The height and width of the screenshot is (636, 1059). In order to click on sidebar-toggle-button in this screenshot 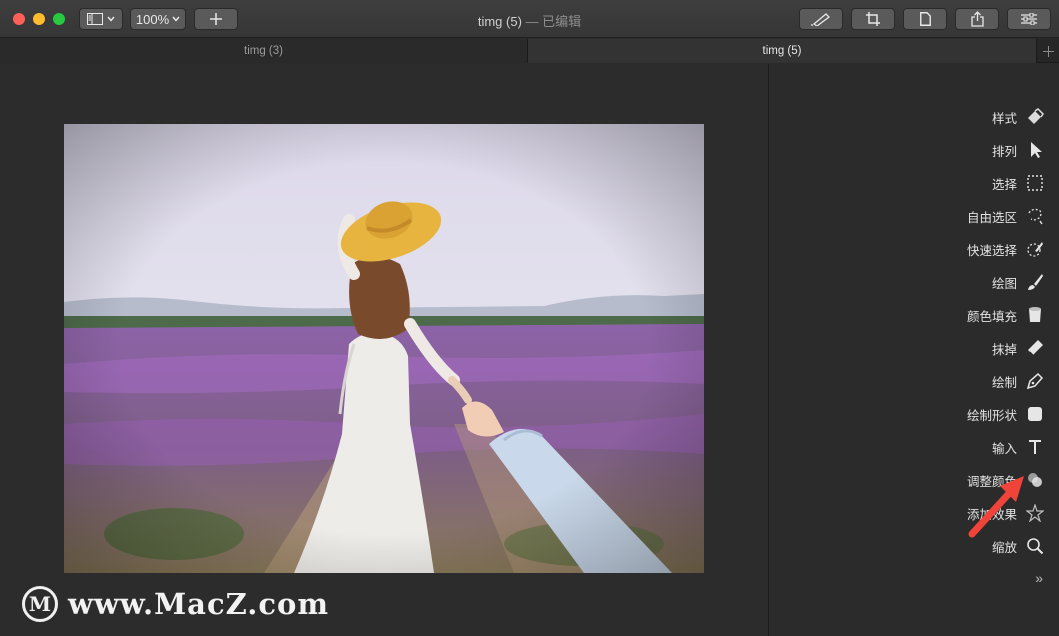, I will do `click(101, 19)`.